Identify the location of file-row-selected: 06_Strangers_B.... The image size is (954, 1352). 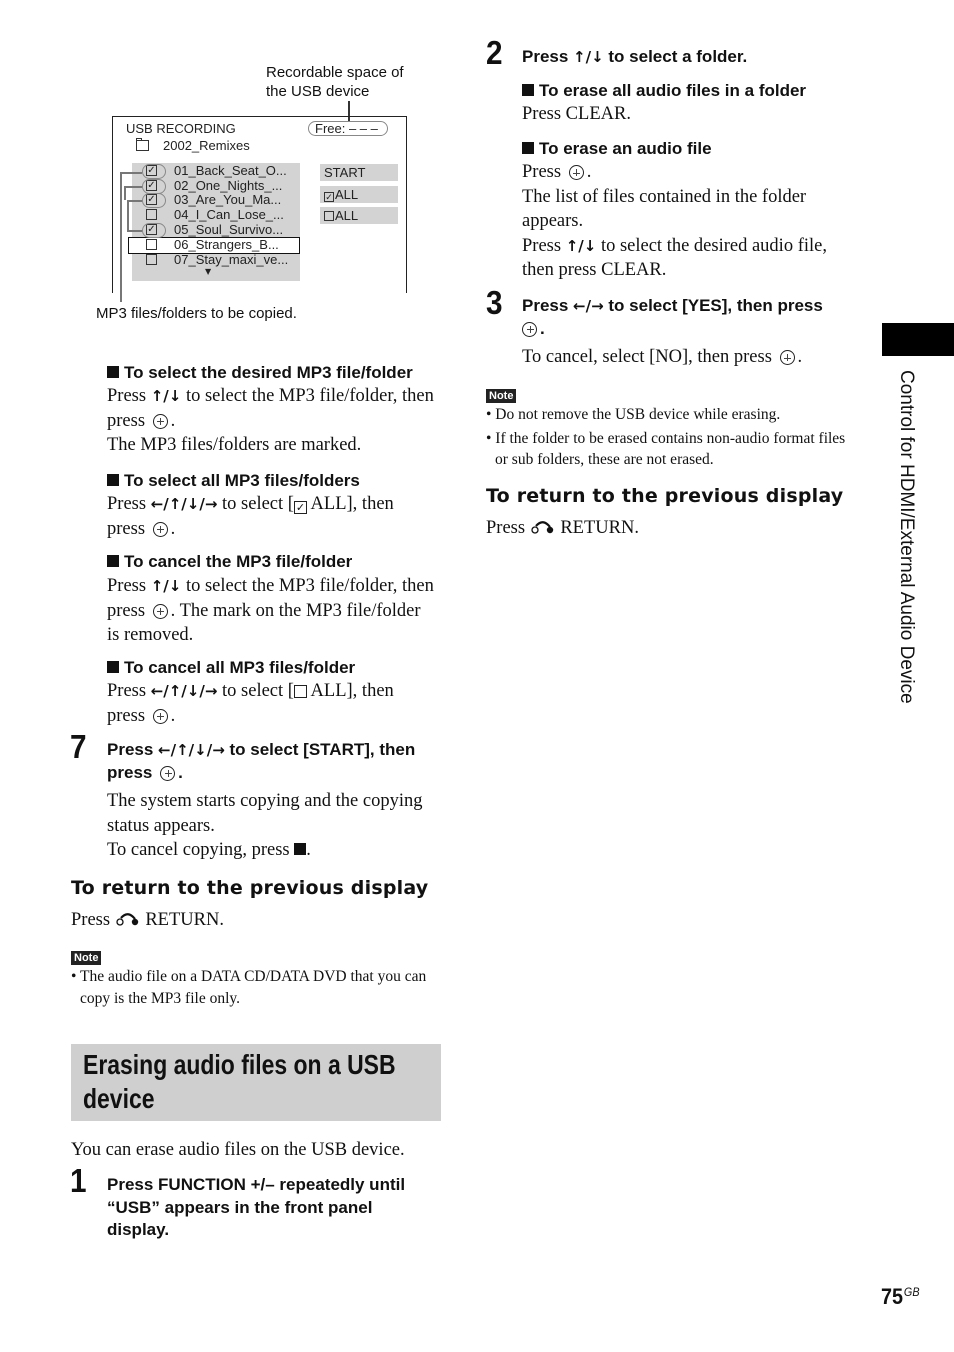
(214, 245).